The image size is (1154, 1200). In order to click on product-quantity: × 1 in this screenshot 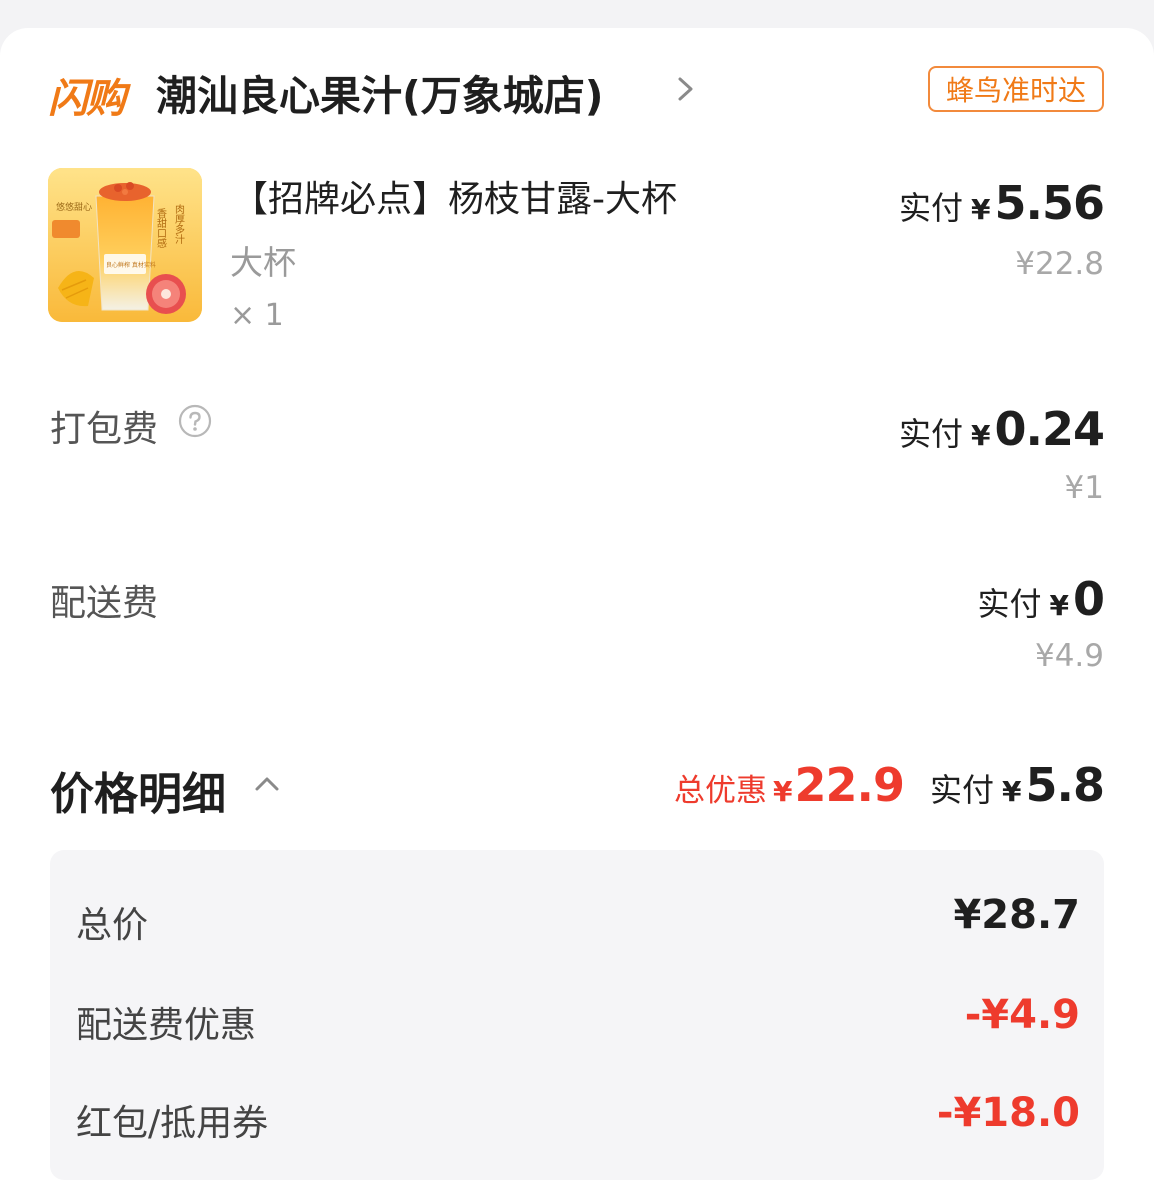, I will do `click(257, 315)`.